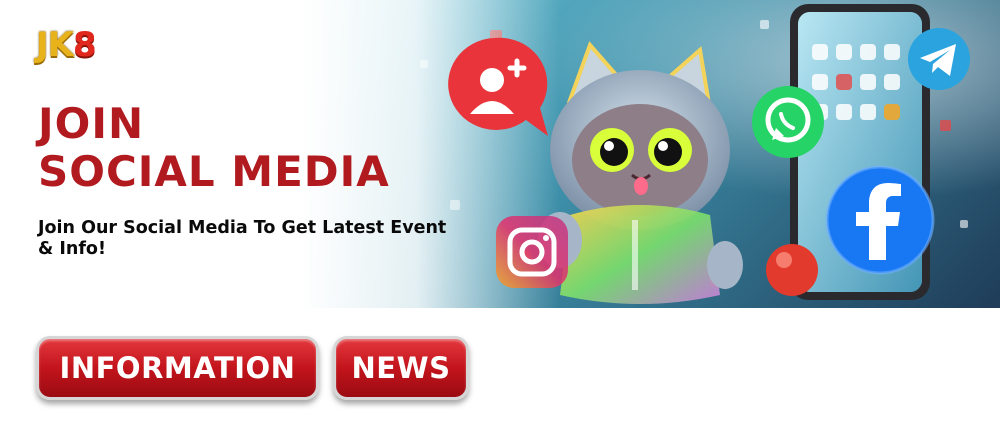 The width and height of the screenshot is (1000, 431). I want to click on logo-prefix: JK, so click(55, 45).